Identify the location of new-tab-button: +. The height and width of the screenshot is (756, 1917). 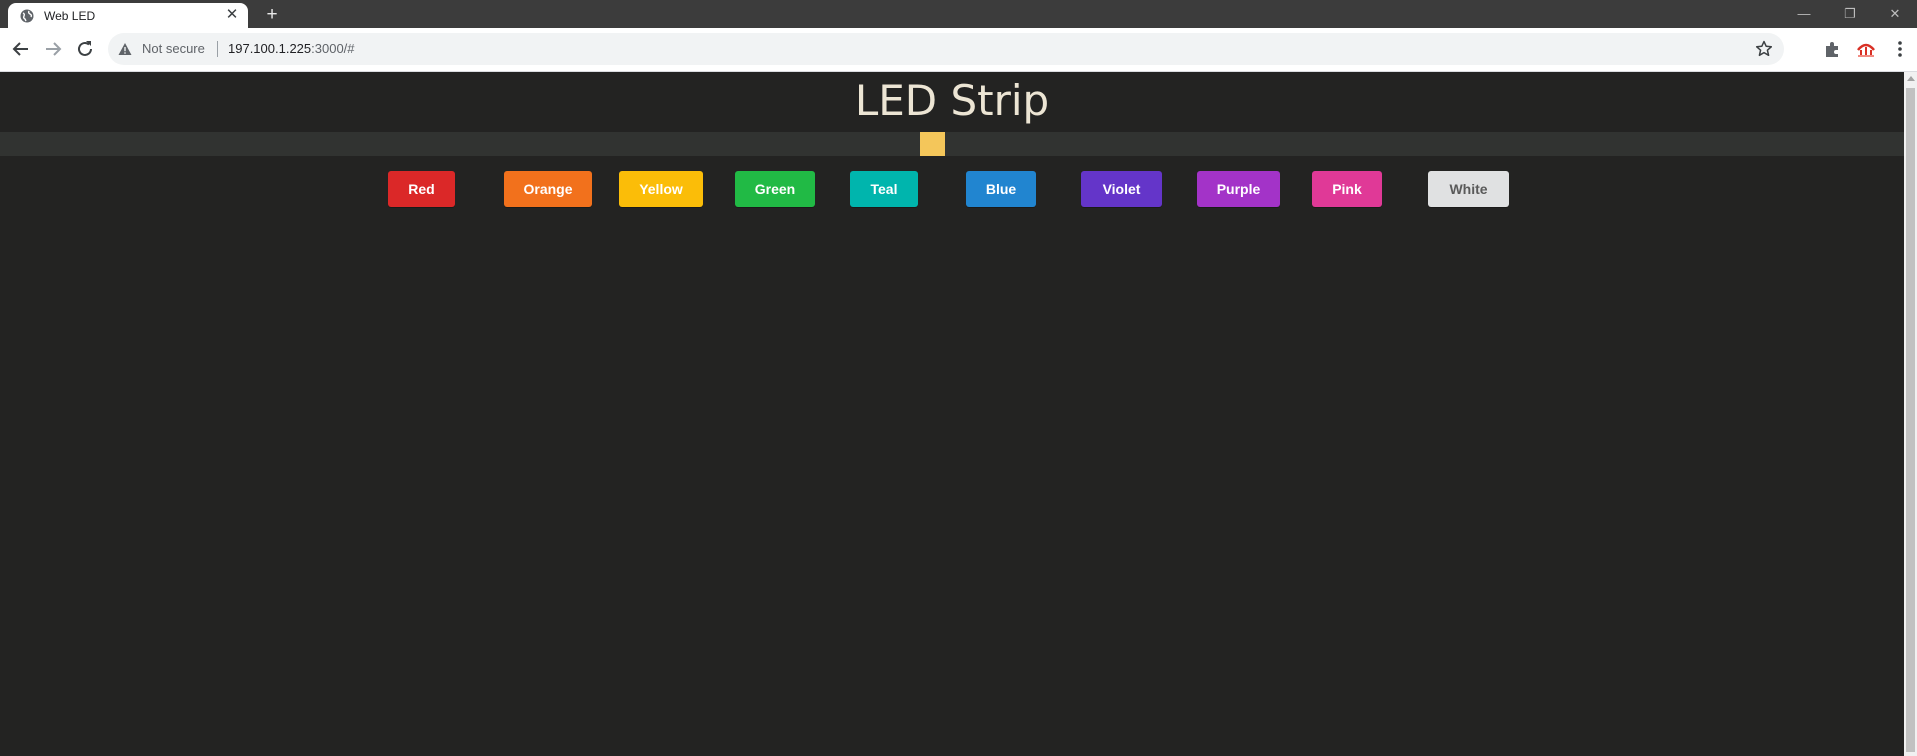
(272, 15).